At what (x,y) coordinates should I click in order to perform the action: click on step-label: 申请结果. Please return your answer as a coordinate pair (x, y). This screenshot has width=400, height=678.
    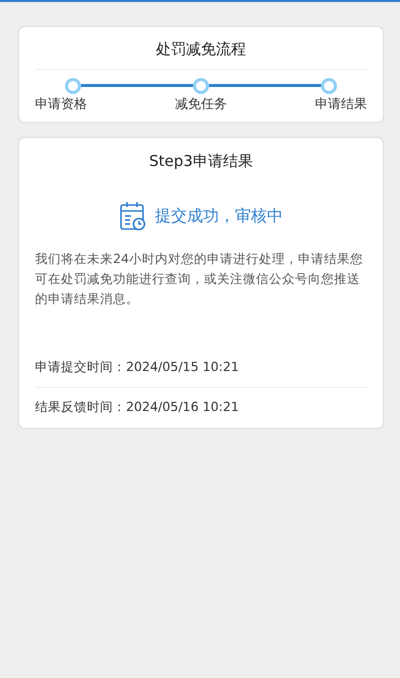
    Looking at the image, I should click on (341, 105).